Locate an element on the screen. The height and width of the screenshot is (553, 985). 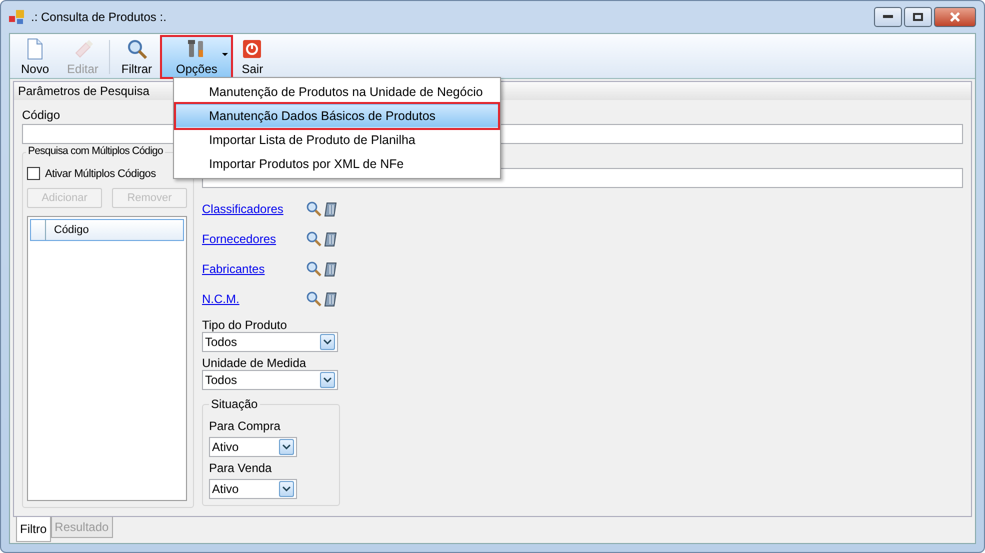
group-title: Situação is located at coordinates (234, 404).